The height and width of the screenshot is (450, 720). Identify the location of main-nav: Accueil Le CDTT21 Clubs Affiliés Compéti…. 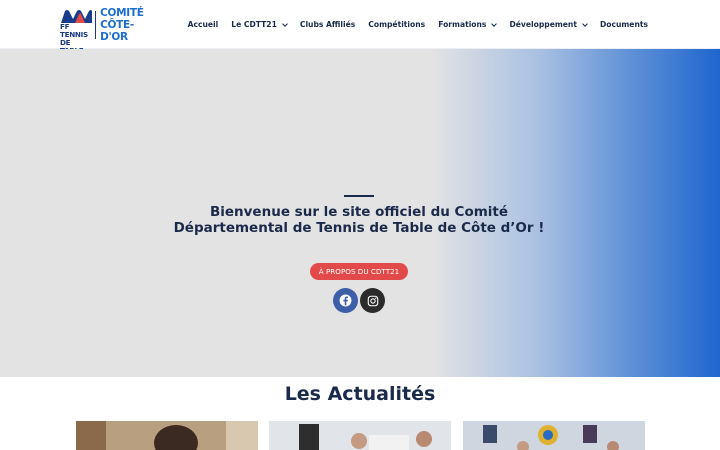
(411, 24).